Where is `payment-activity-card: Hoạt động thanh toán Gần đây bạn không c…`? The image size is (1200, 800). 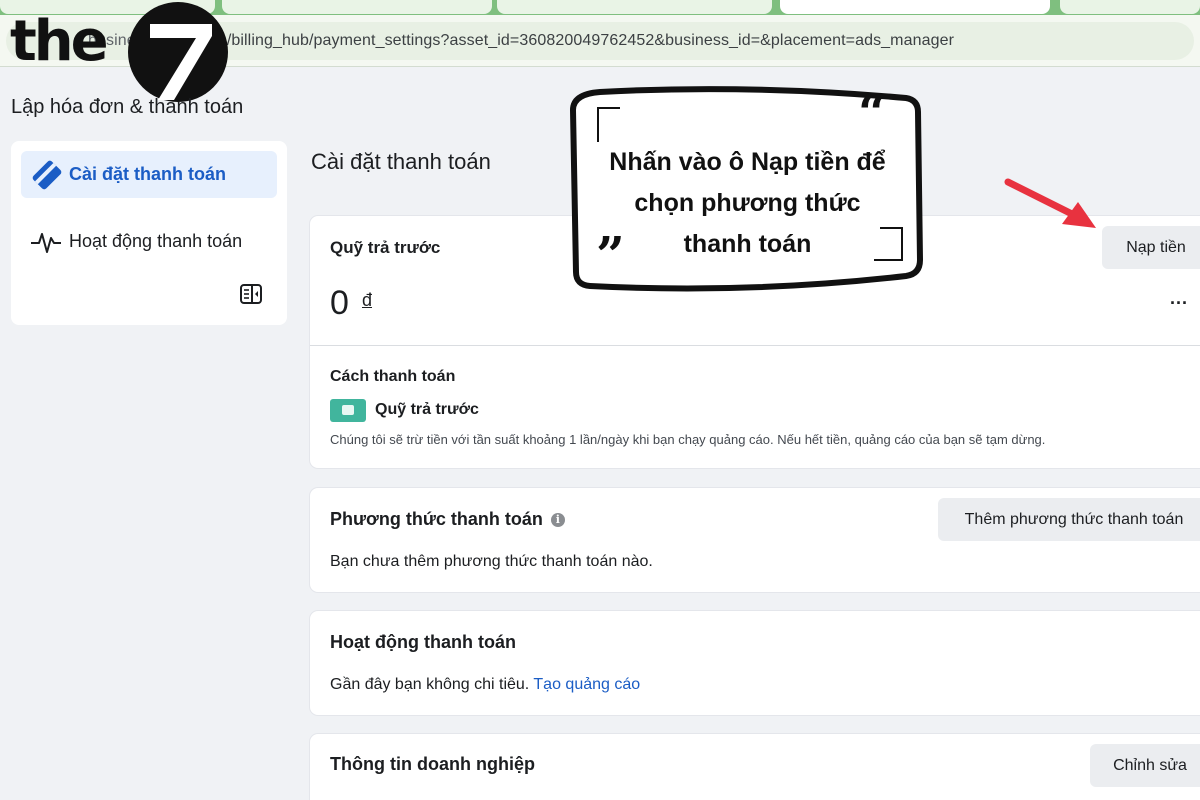
payment-activity-card: Hoạt động thanh toán Gần đây bạn không c… is located at coordinates (755, 663).